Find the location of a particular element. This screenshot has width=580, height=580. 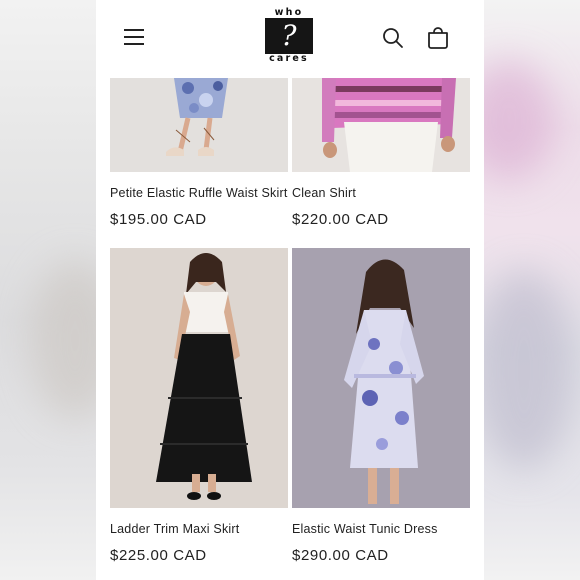

store-logo: who ? cares is located at coordinates (289, 37).